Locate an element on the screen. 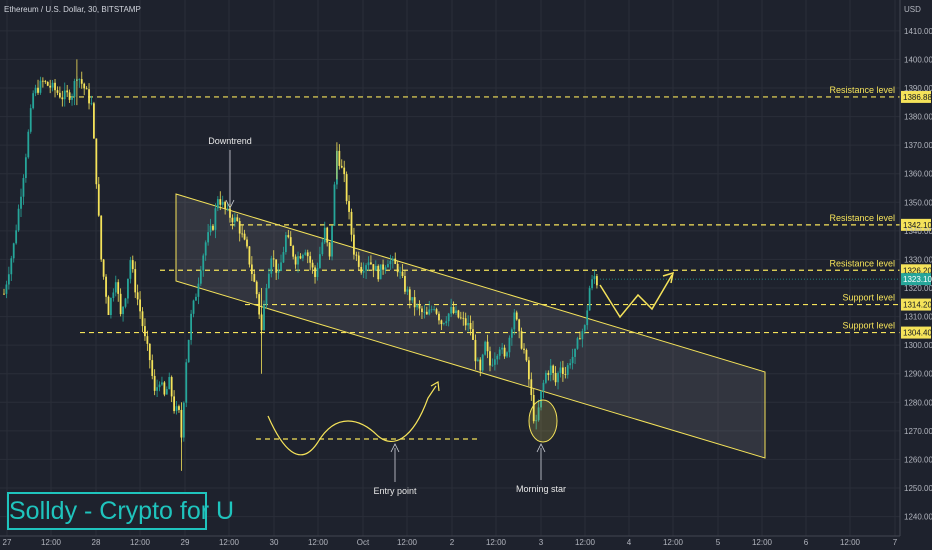 The height and width of the screenshot is (550, 932). x-tick-label: 6 is located at coordinates (806, 542).